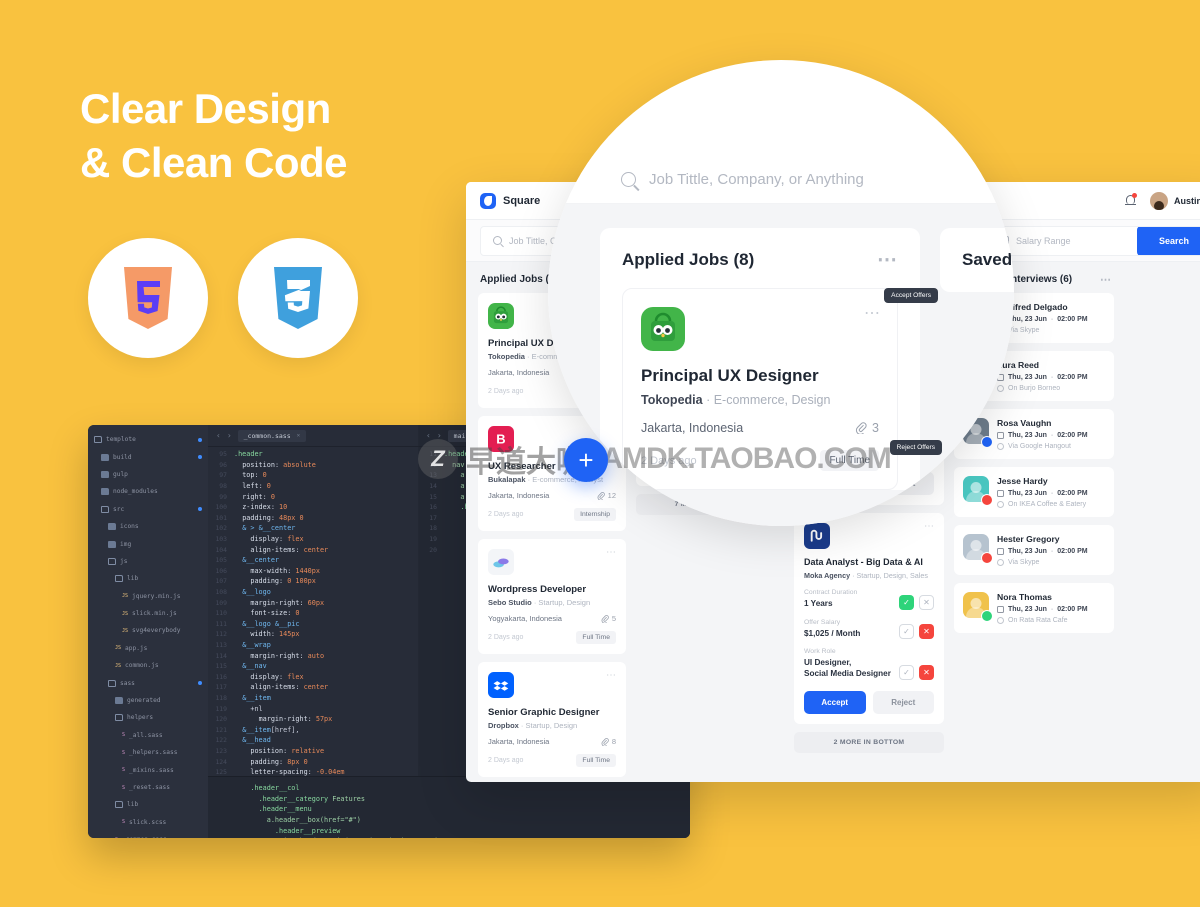 This screenshot has width=1200, height=907. What do you see at coordinates (827, 576) in the screenshot?
I see `offer-company: Moka Agency` at bounding box center [827, 576].